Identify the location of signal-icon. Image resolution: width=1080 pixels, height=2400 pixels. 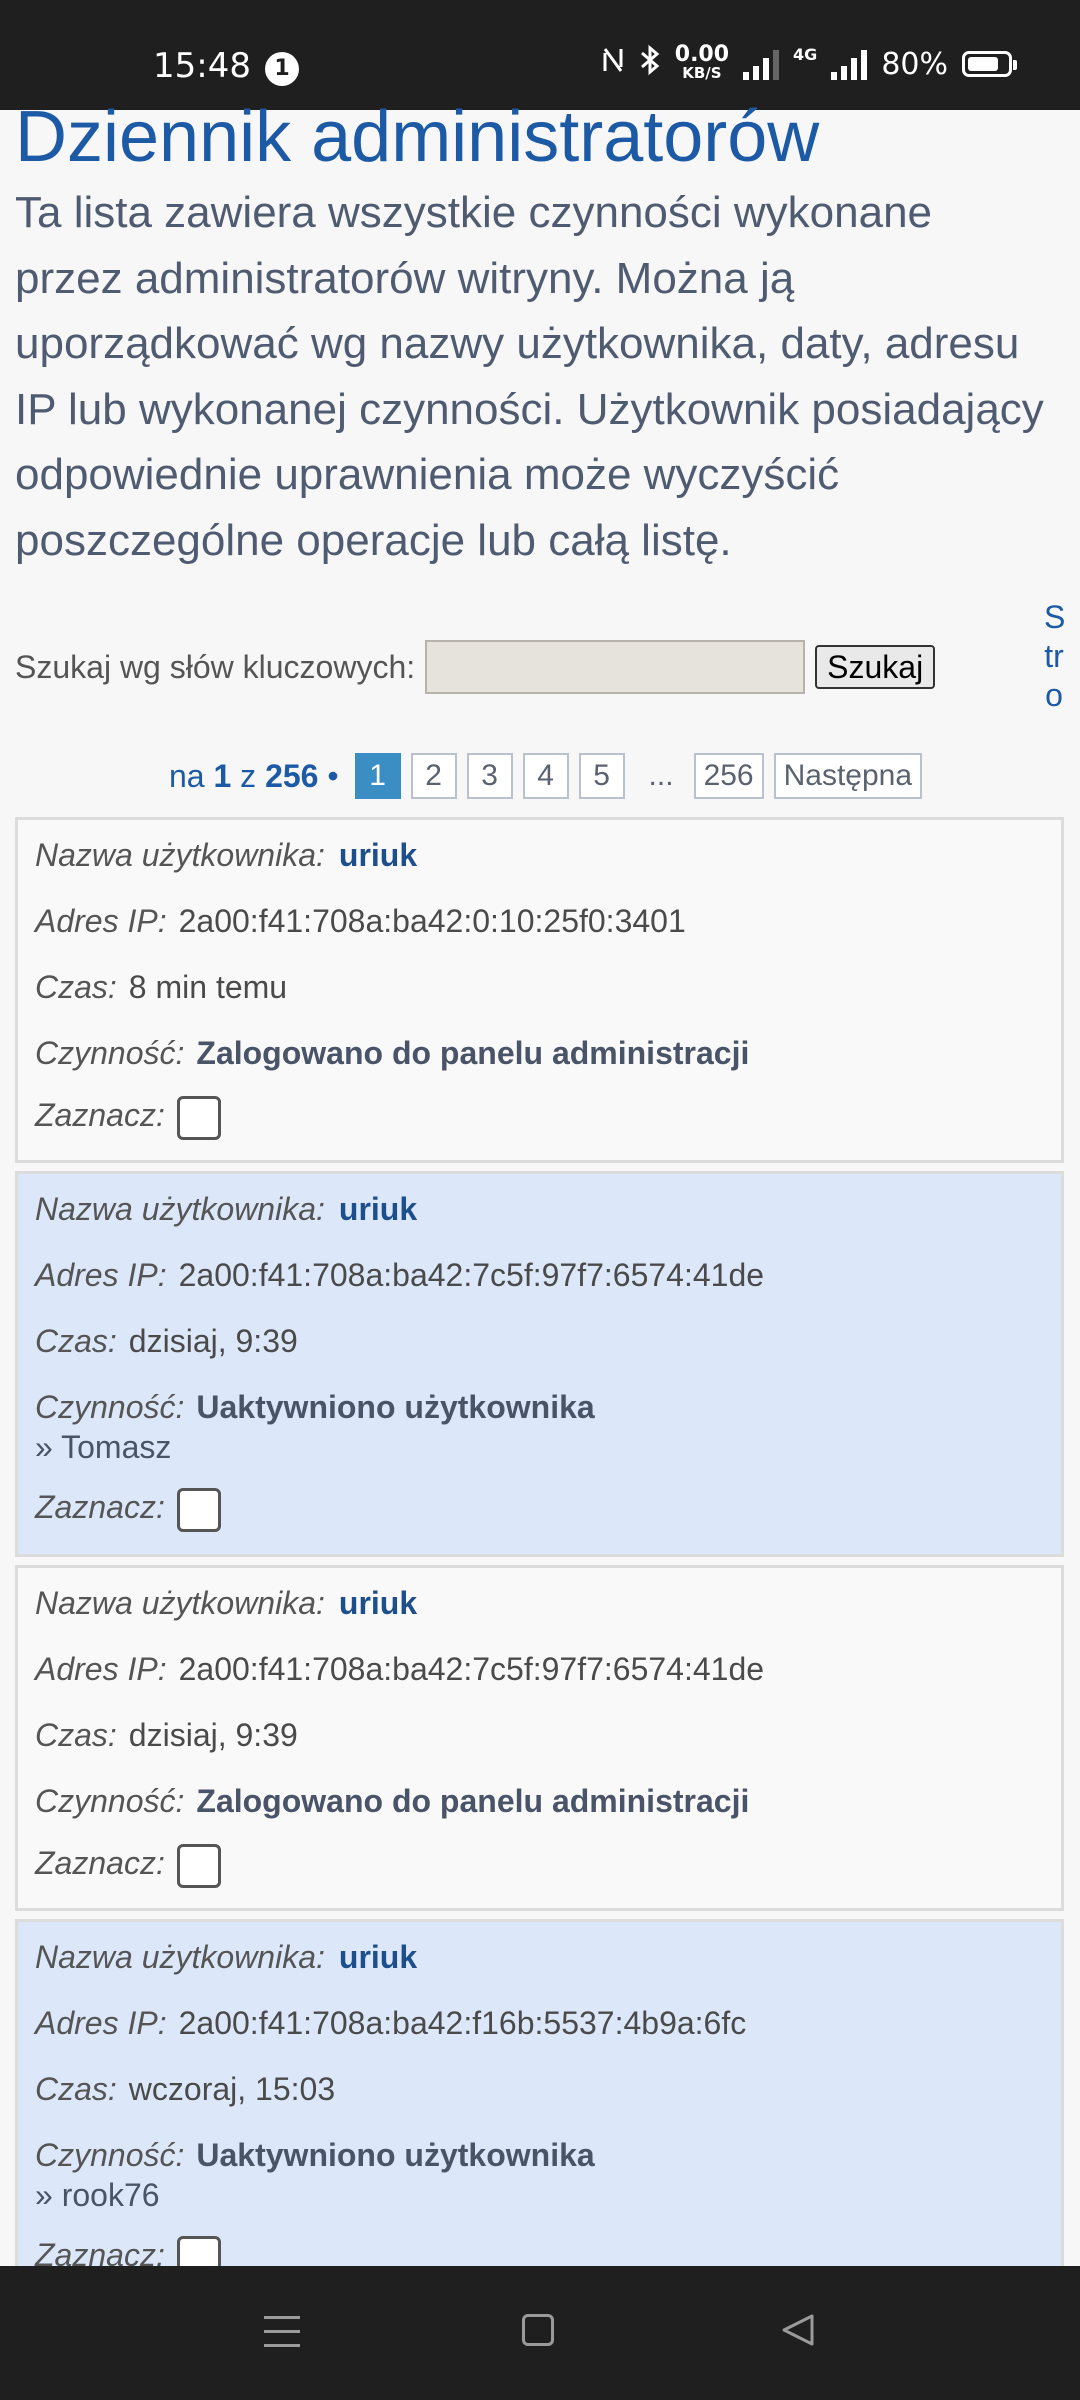
(761, 64).